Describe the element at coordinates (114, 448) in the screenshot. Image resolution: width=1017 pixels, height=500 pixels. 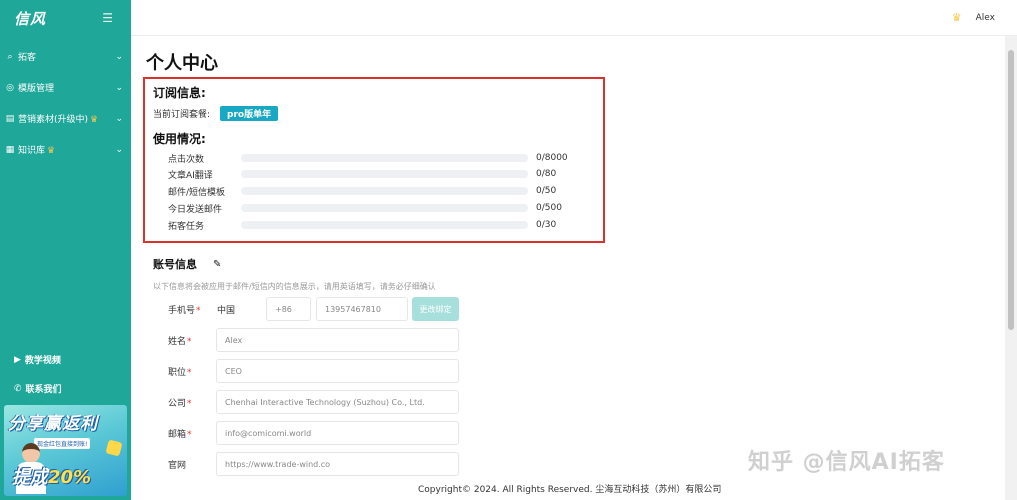
I see `red-packet-icon` at that location.